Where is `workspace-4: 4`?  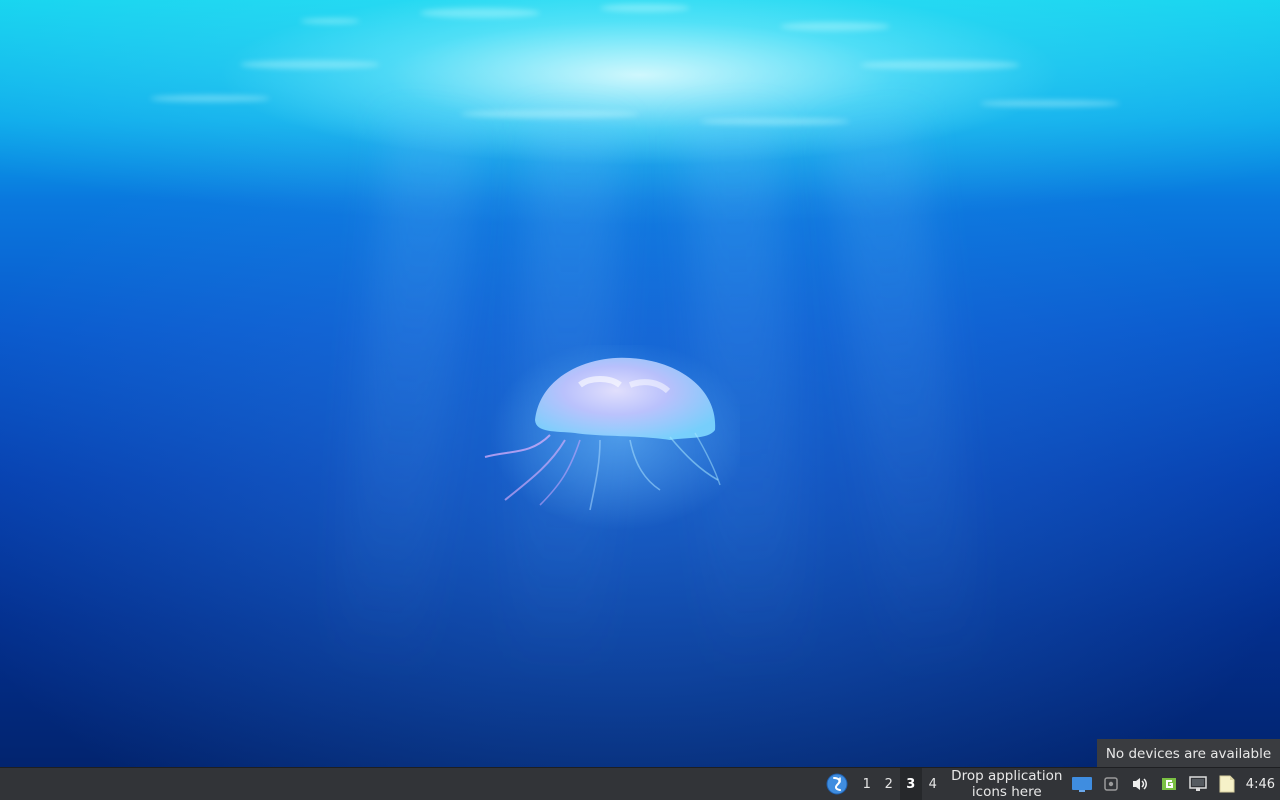 workspace-4: 4 is located at coordinates (933, 784).